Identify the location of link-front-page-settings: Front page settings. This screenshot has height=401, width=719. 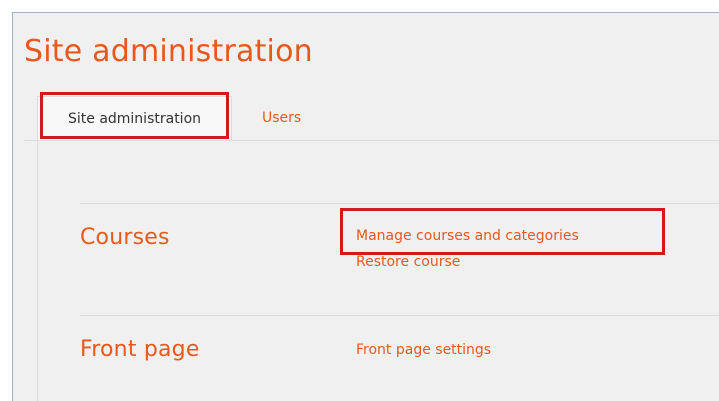
(423, 350).